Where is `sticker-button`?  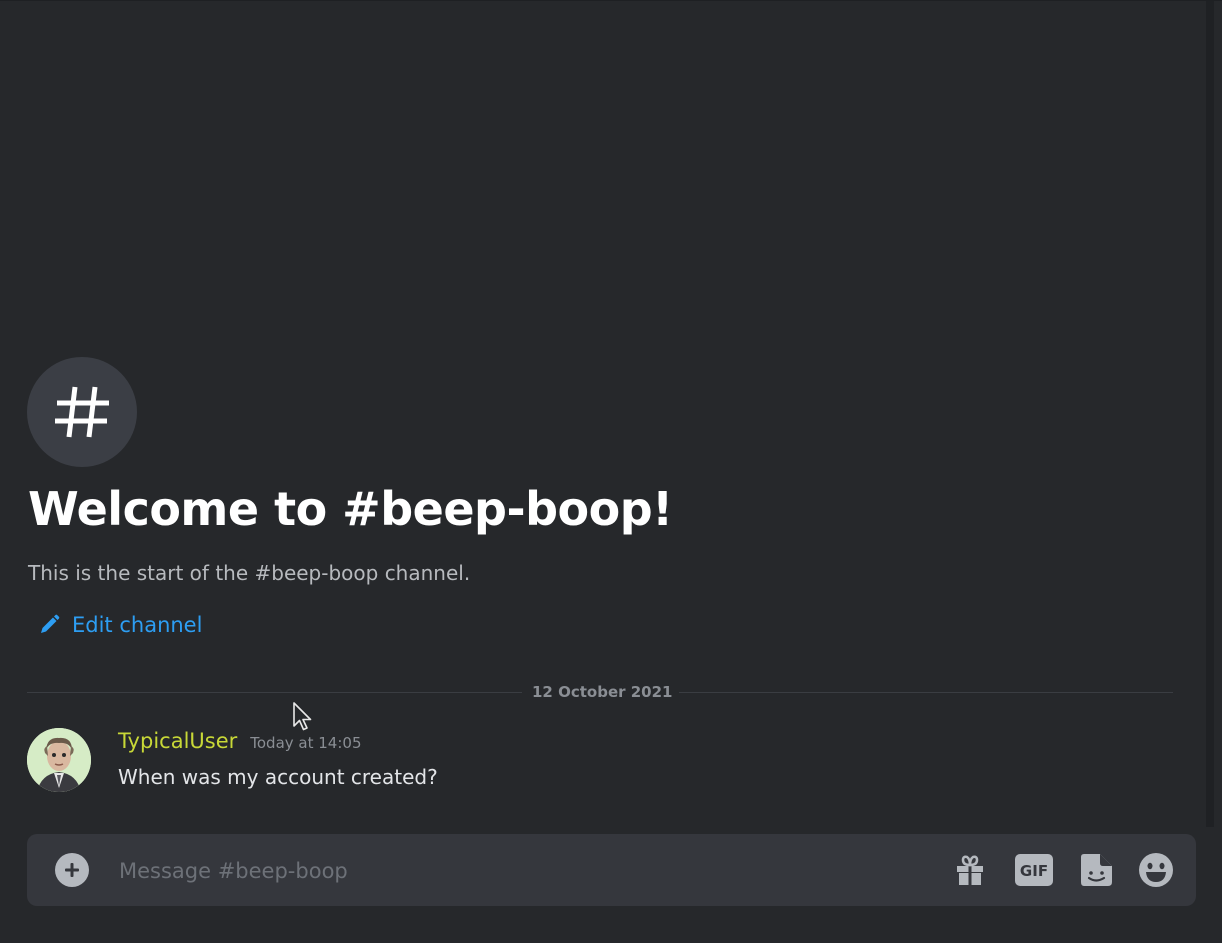 sticker-button is located at coordinates (1096, 870).